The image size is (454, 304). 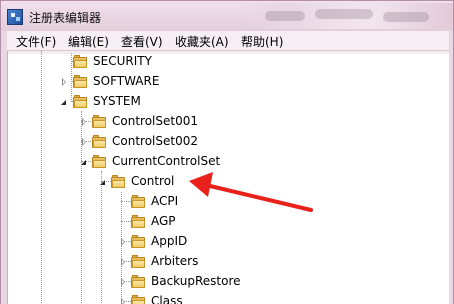 I want to click on tree-node-label: BackupRestore, so click(x=196, y=281).